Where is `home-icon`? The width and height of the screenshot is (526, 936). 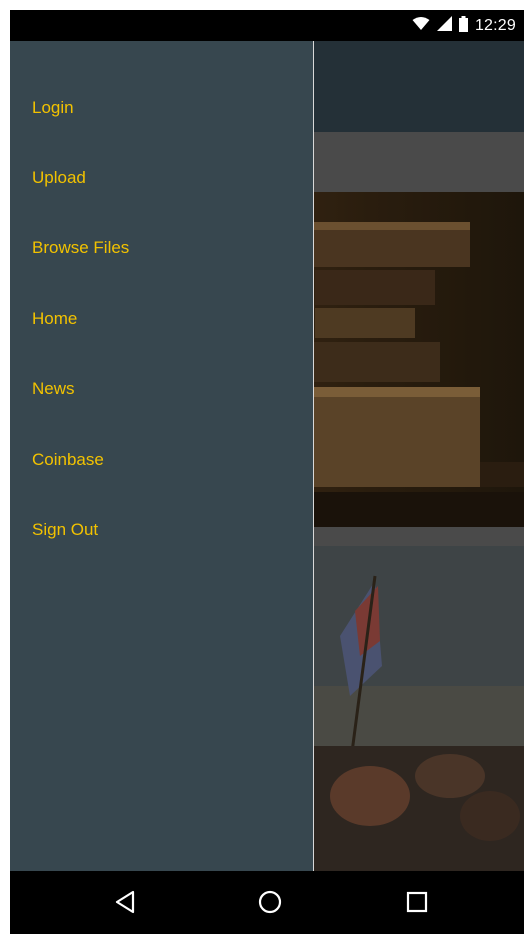 home-icon is located at coordinates (270, 902).